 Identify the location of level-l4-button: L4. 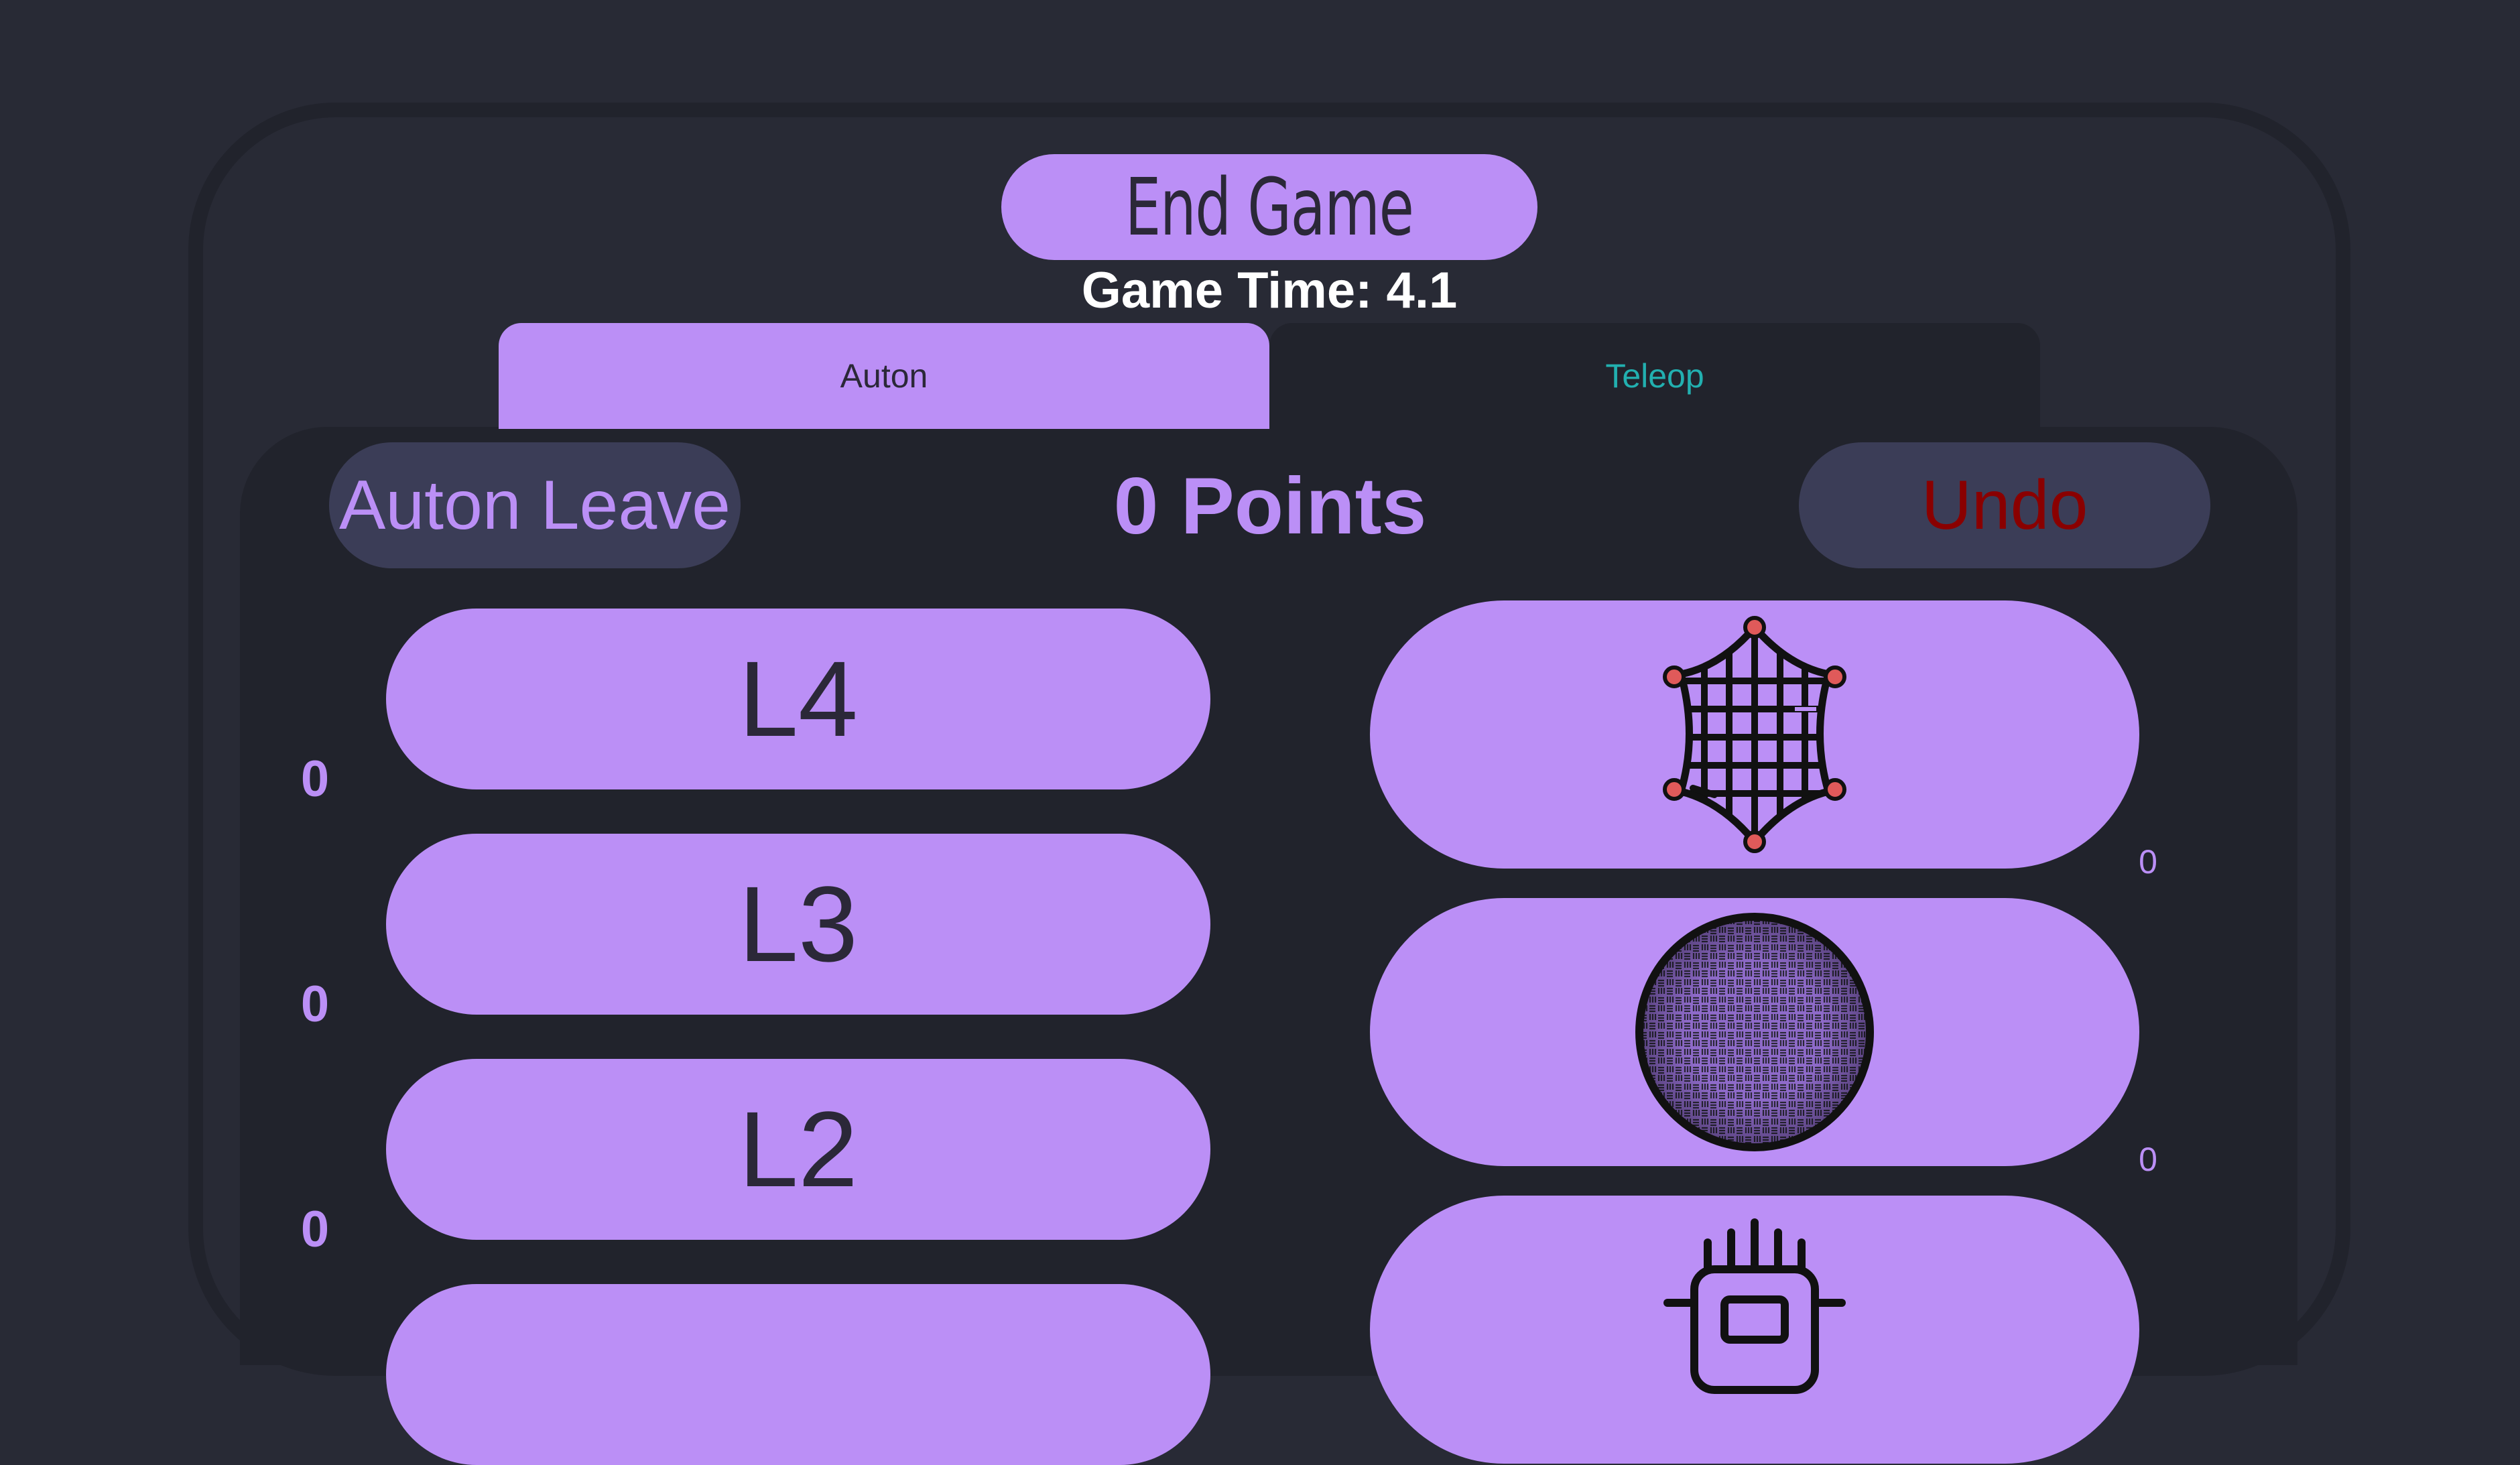
(798, 699).